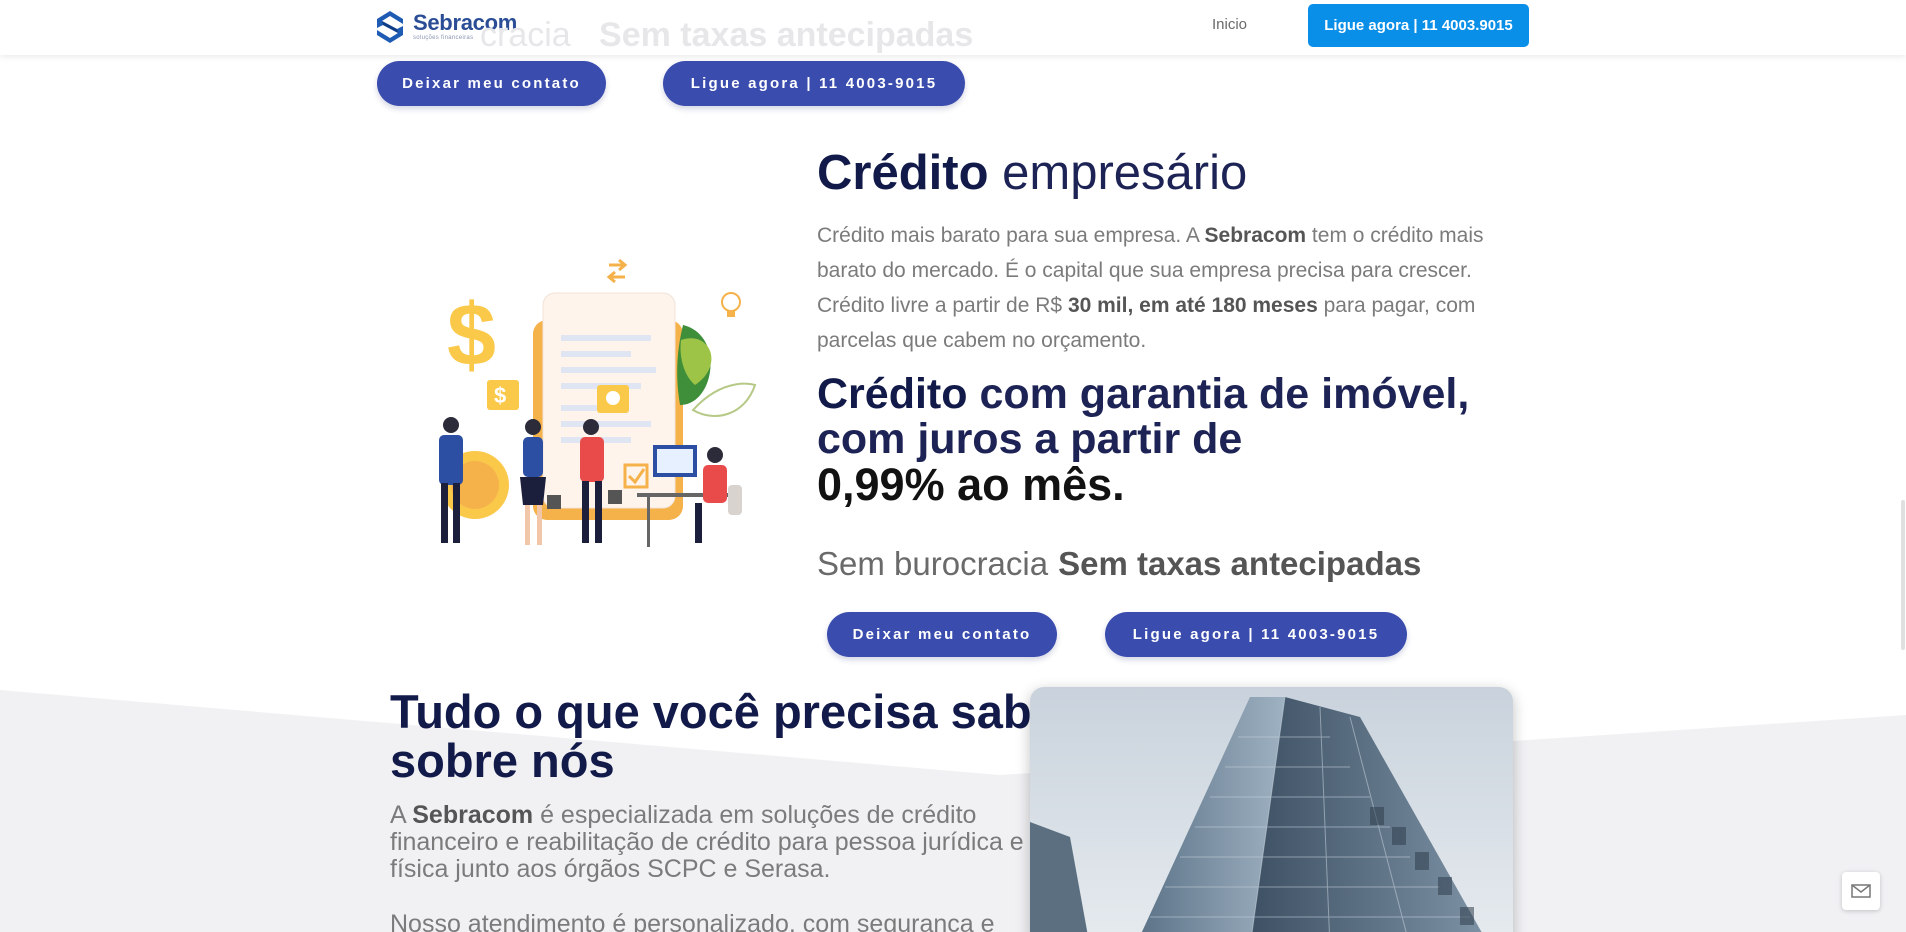 Image resolution: width=1906 pixels, height=932 pixels. Describe the element at coordinates (892, 394) in the screenshot. I see `hero-subtitle-bold: Crédito` at that location.